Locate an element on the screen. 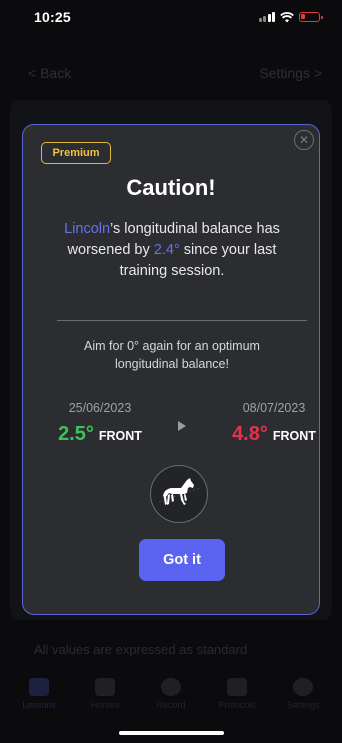 The width and height of the screenshot is (342, 743). before-date: 25/06/2023 is located at coordinates (100, 408).